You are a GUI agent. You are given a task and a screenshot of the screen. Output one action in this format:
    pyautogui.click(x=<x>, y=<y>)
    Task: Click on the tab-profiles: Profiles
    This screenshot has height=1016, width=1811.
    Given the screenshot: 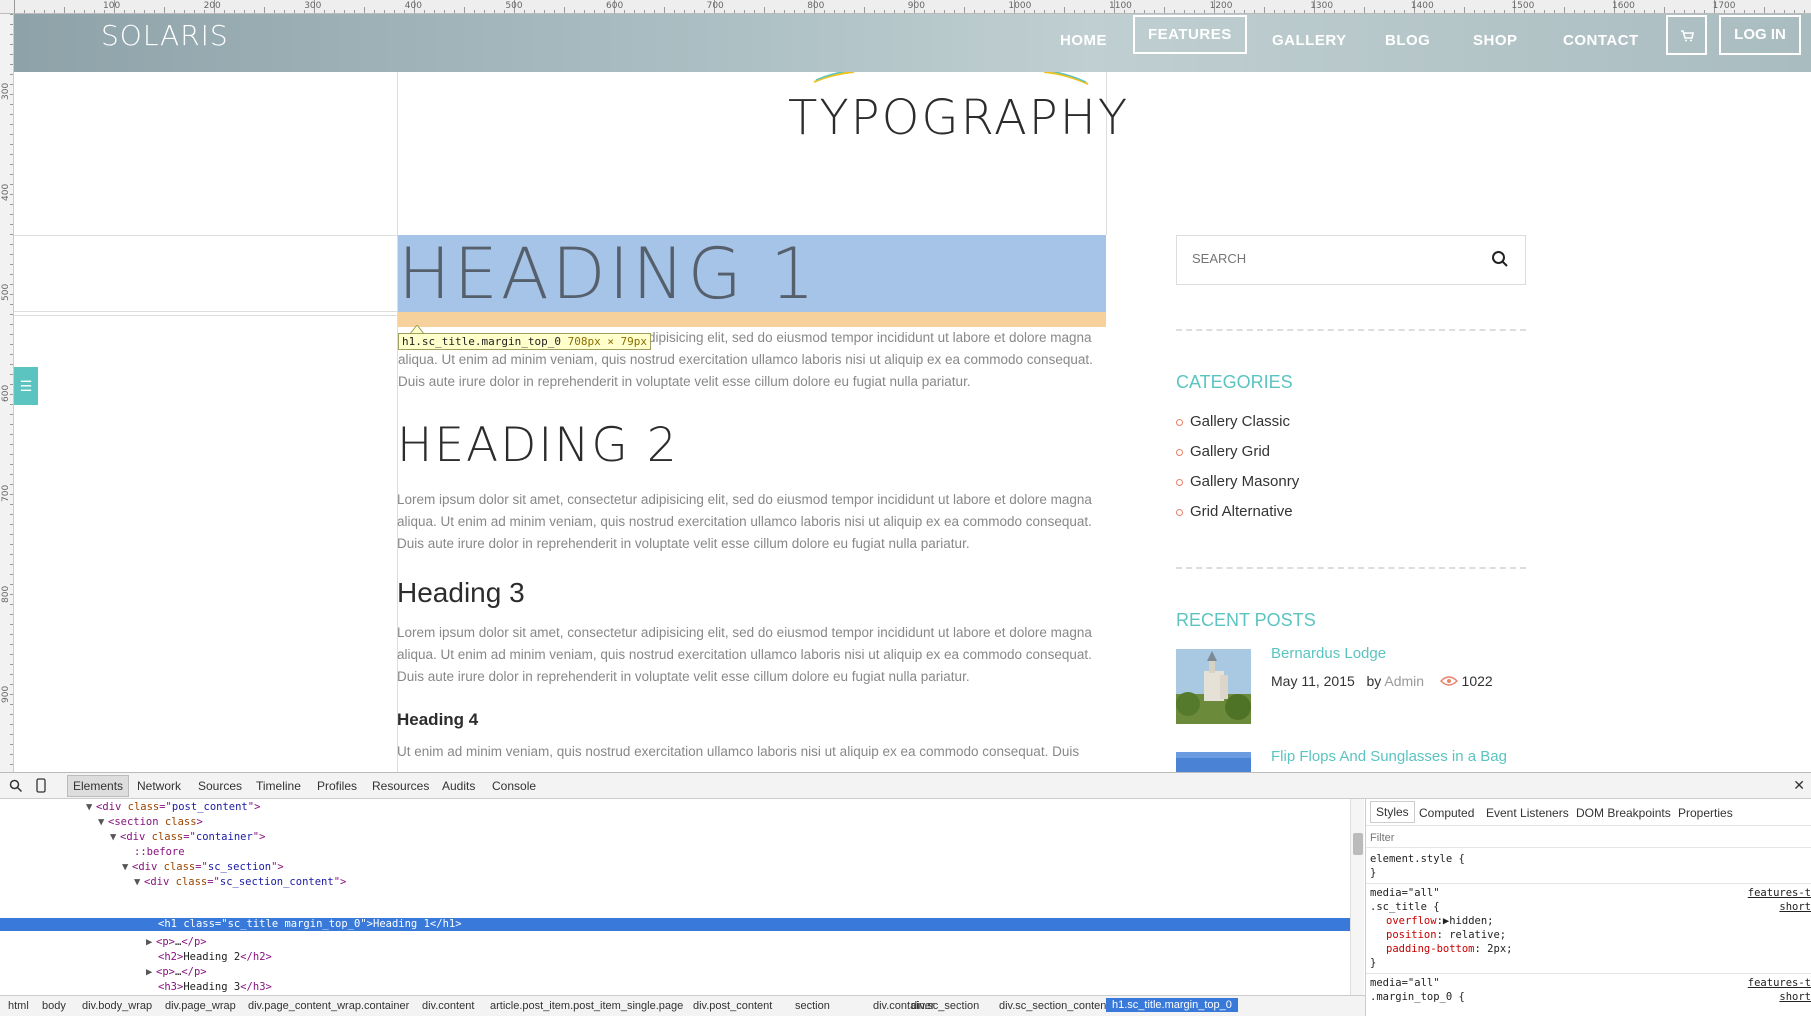 What is the action you would take?
    pyautogui.click(x=337, y=786)
    